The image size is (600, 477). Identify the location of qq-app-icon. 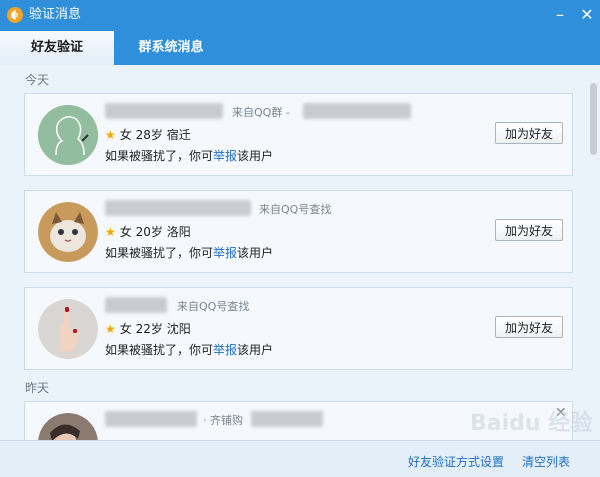
(15, 15).